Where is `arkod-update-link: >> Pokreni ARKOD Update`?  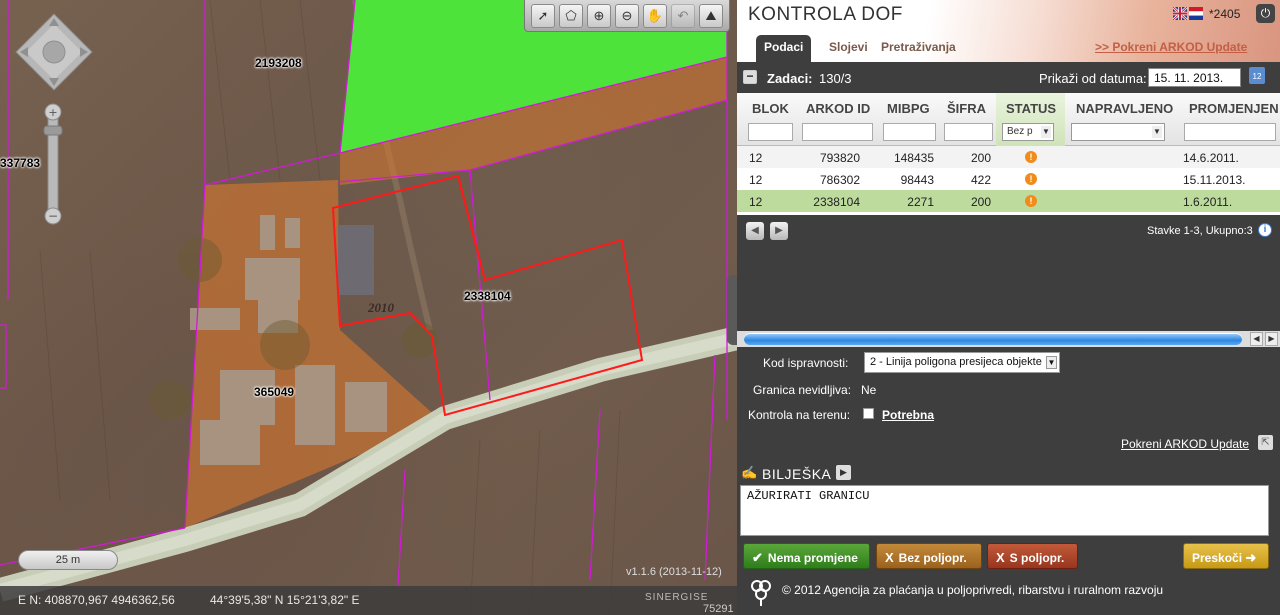
arkod-update-link: >> Pokreni ARKOD Update is located at coordinates (1171, 47).